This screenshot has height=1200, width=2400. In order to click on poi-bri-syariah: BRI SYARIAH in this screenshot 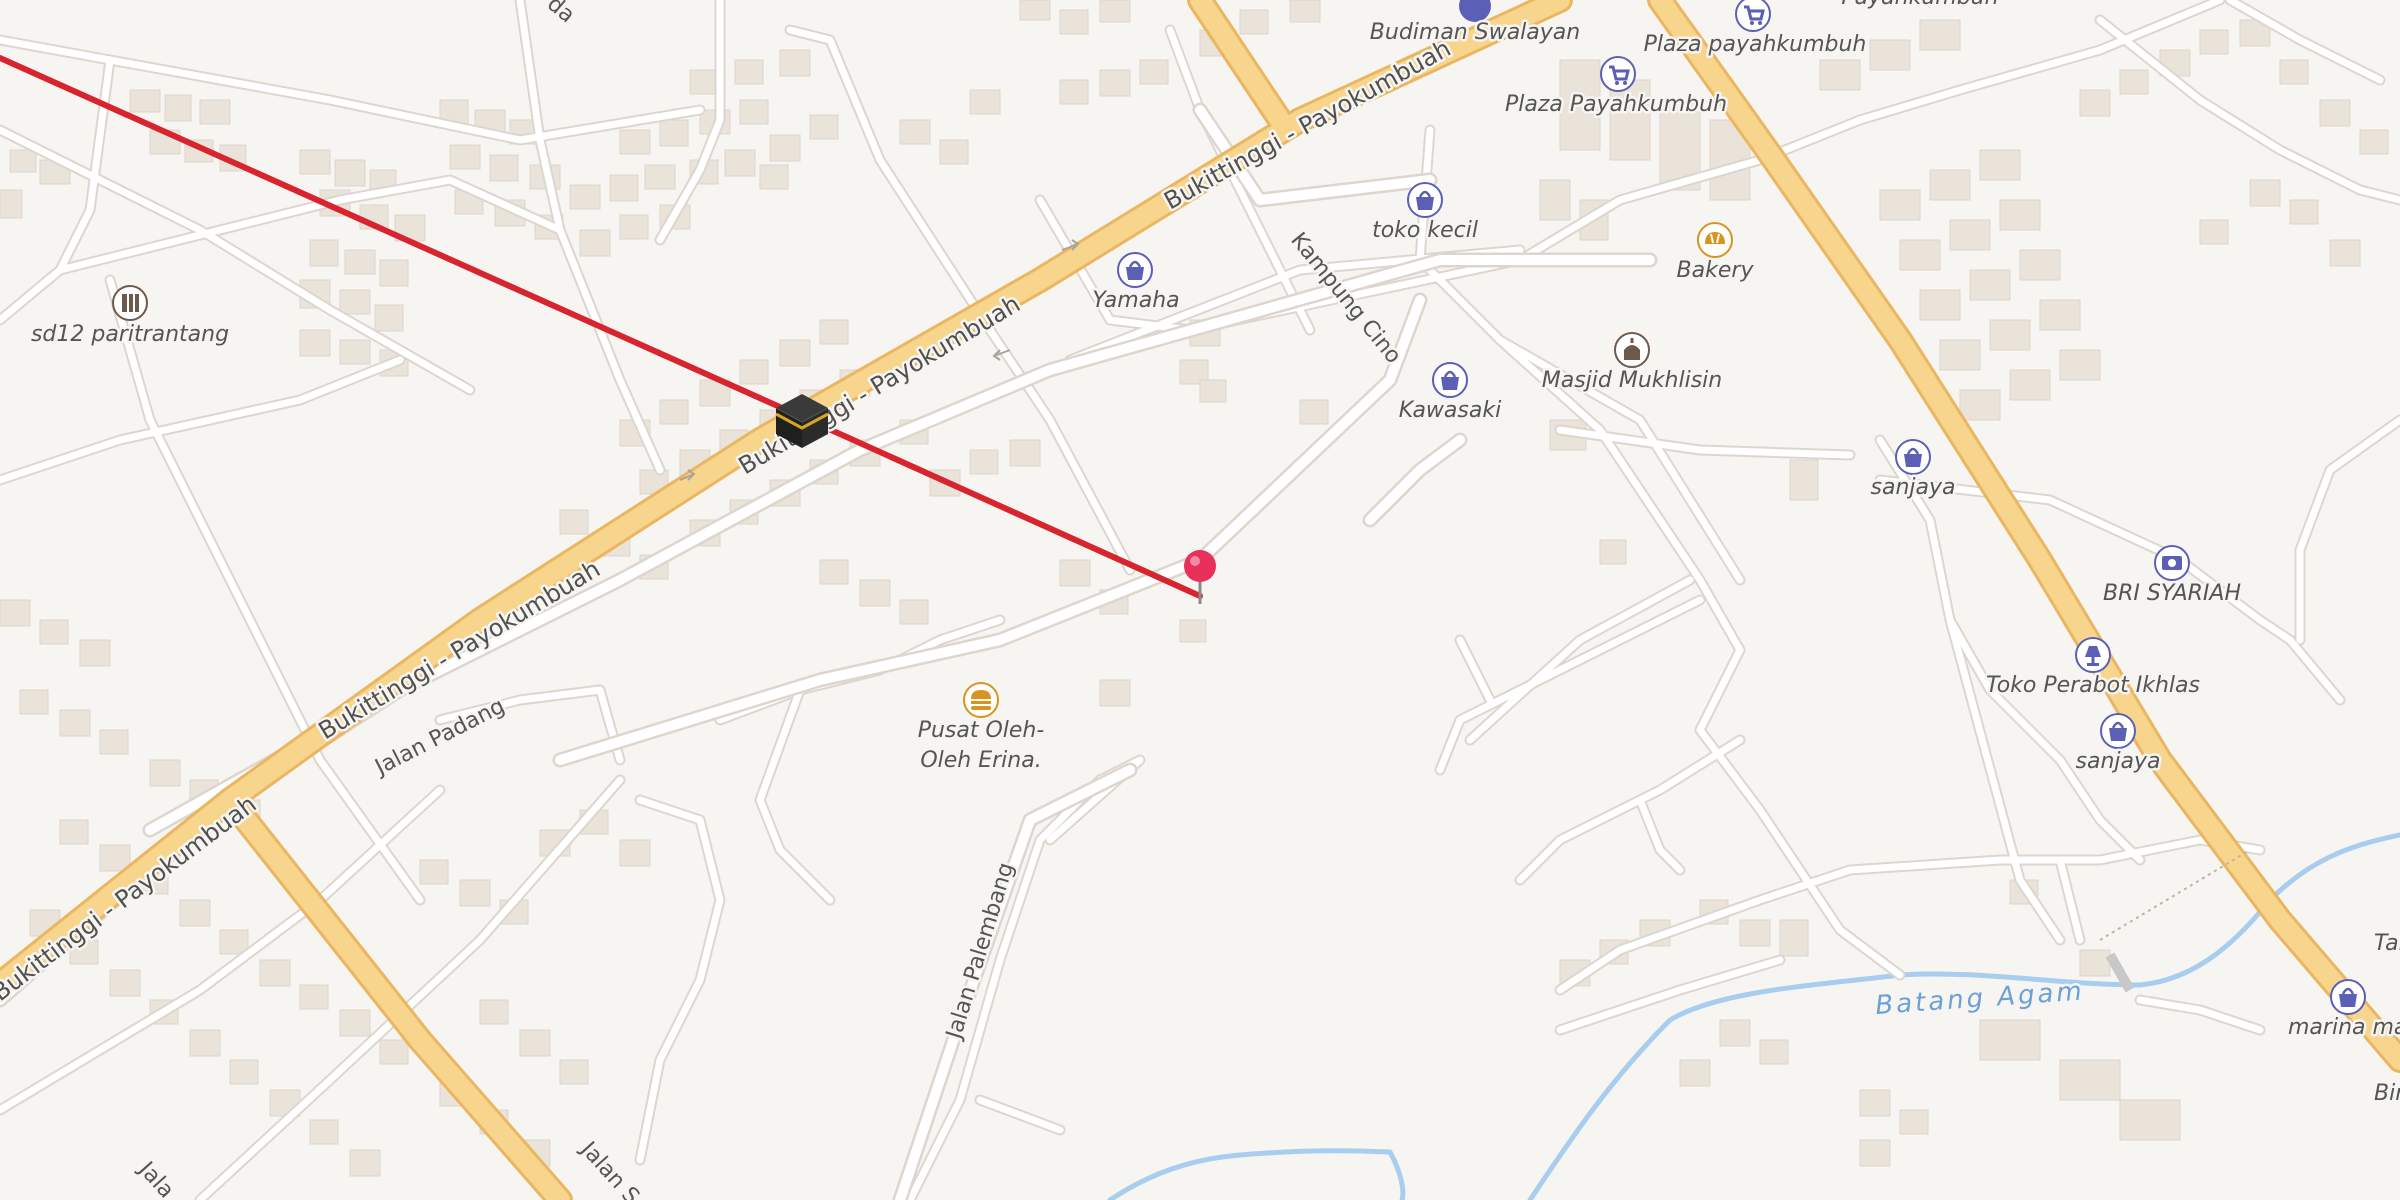, I will do `click(2172, 577)`.